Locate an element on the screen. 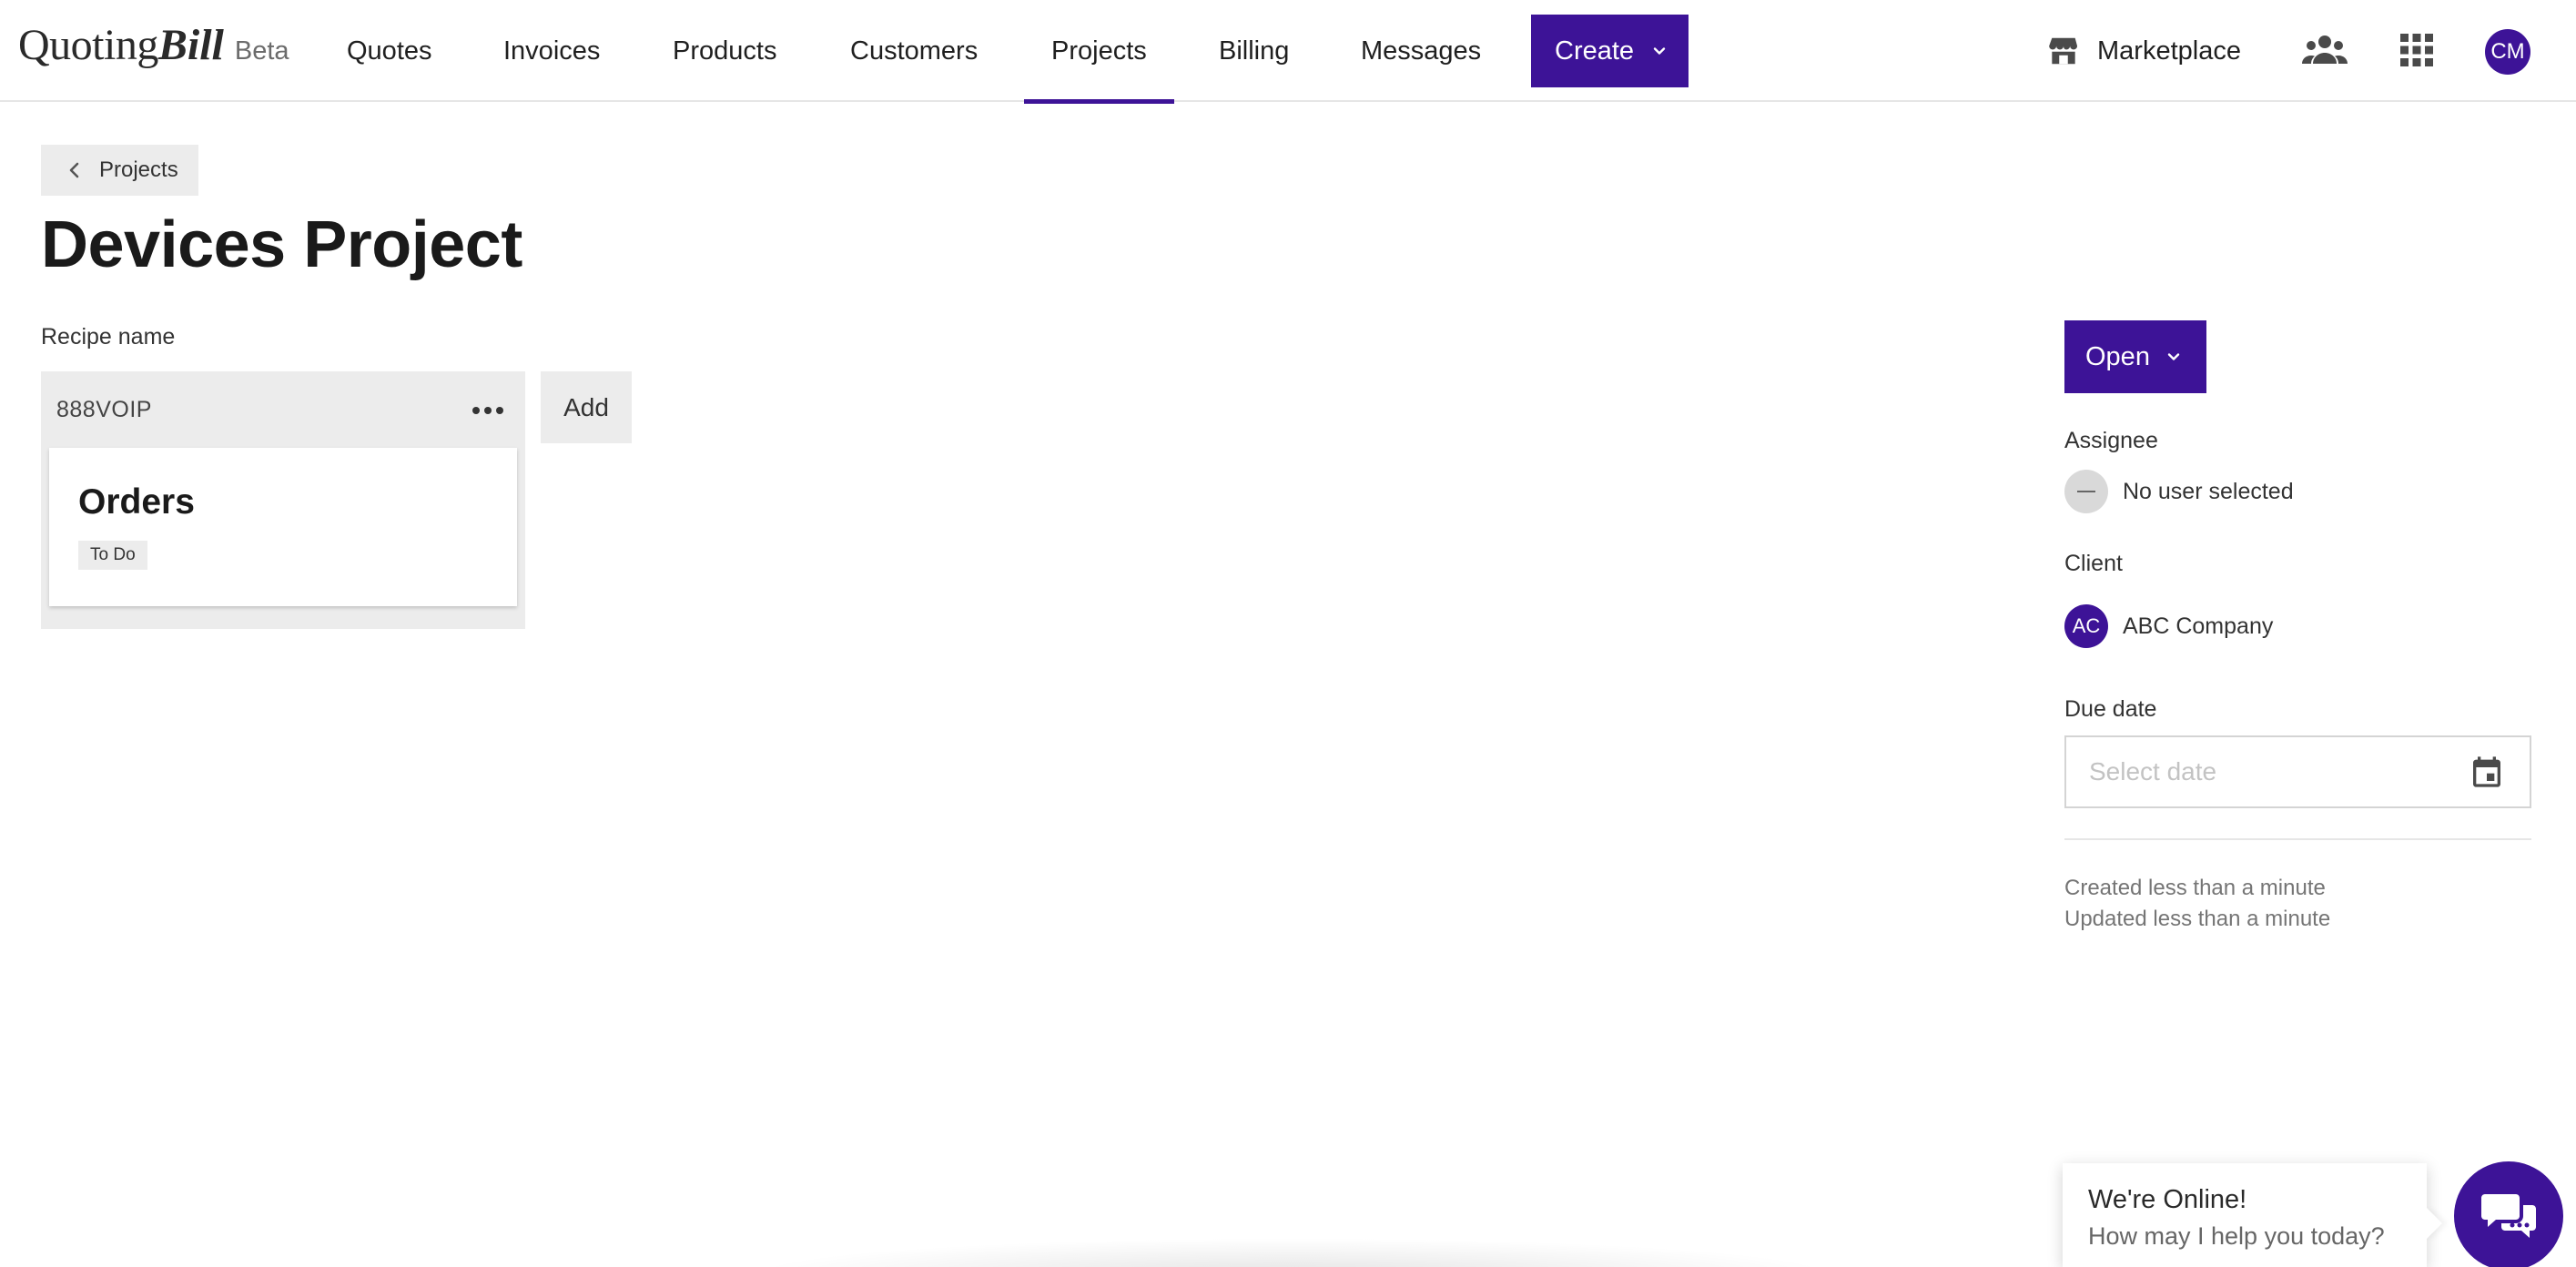 This screenshot has width=2576, height=1267. due-date-label: Due date is located at coordinates (2110, 709).